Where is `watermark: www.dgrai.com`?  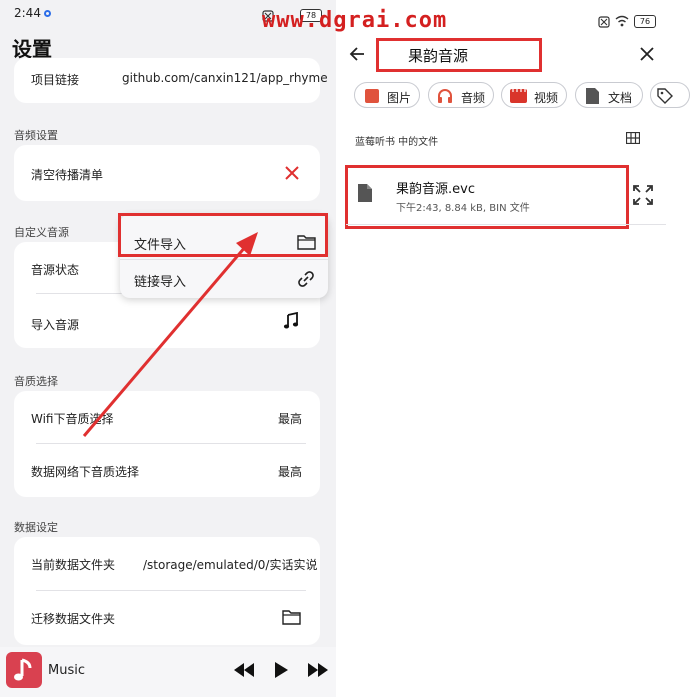 watermark: www.dgrai.com is located at coordinates (355, 20).